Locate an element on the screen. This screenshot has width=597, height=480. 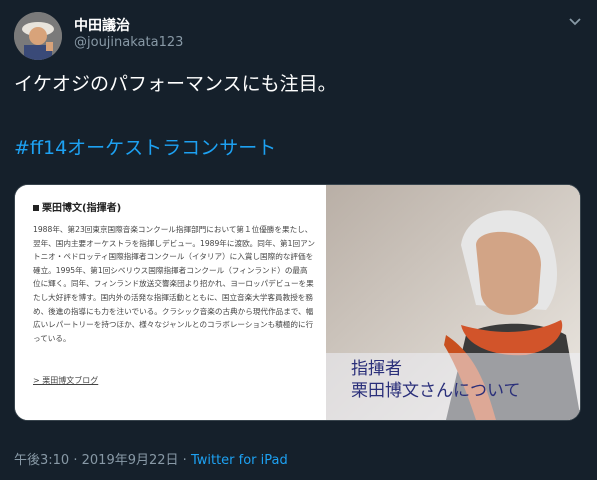
tweet-footer: 午後3:10 · 2019年9月22日 · Twitter for iPad is located at coordinates (151, 458).